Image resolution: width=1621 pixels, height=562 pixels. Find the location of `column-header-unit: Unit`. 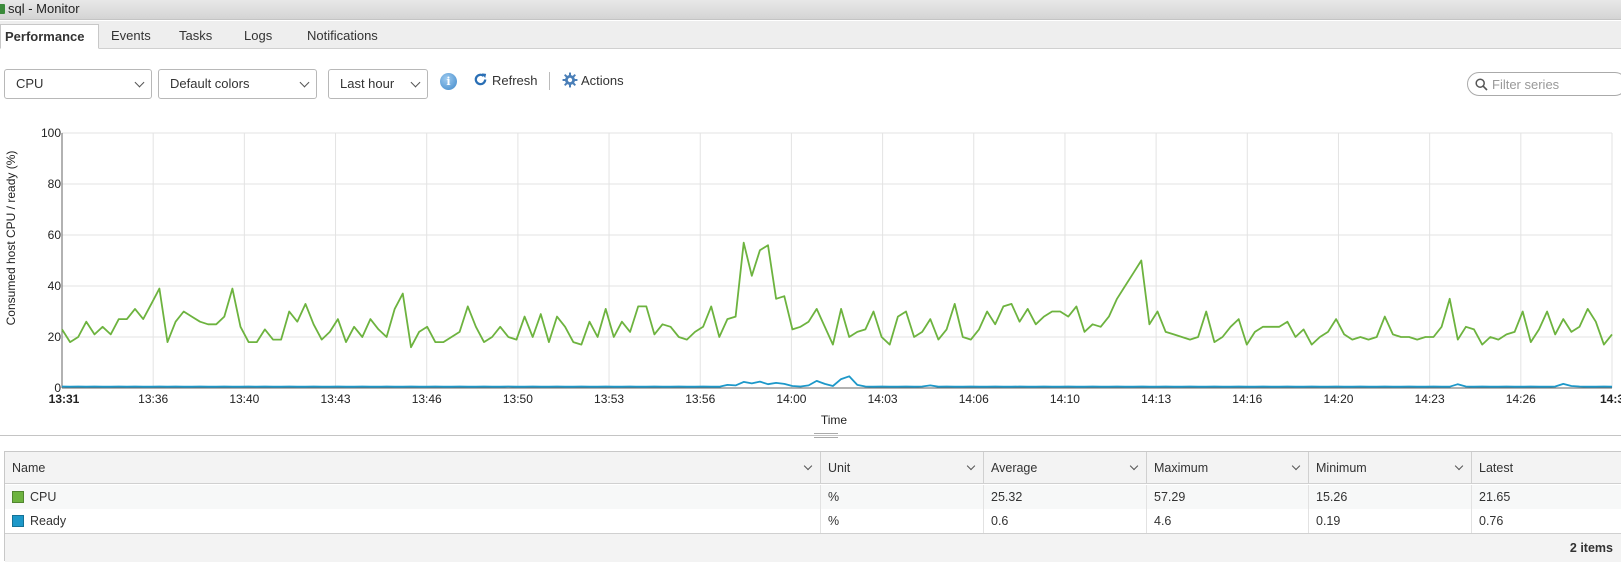

column-header-unit: Unit is located at coordinates (902, 468).